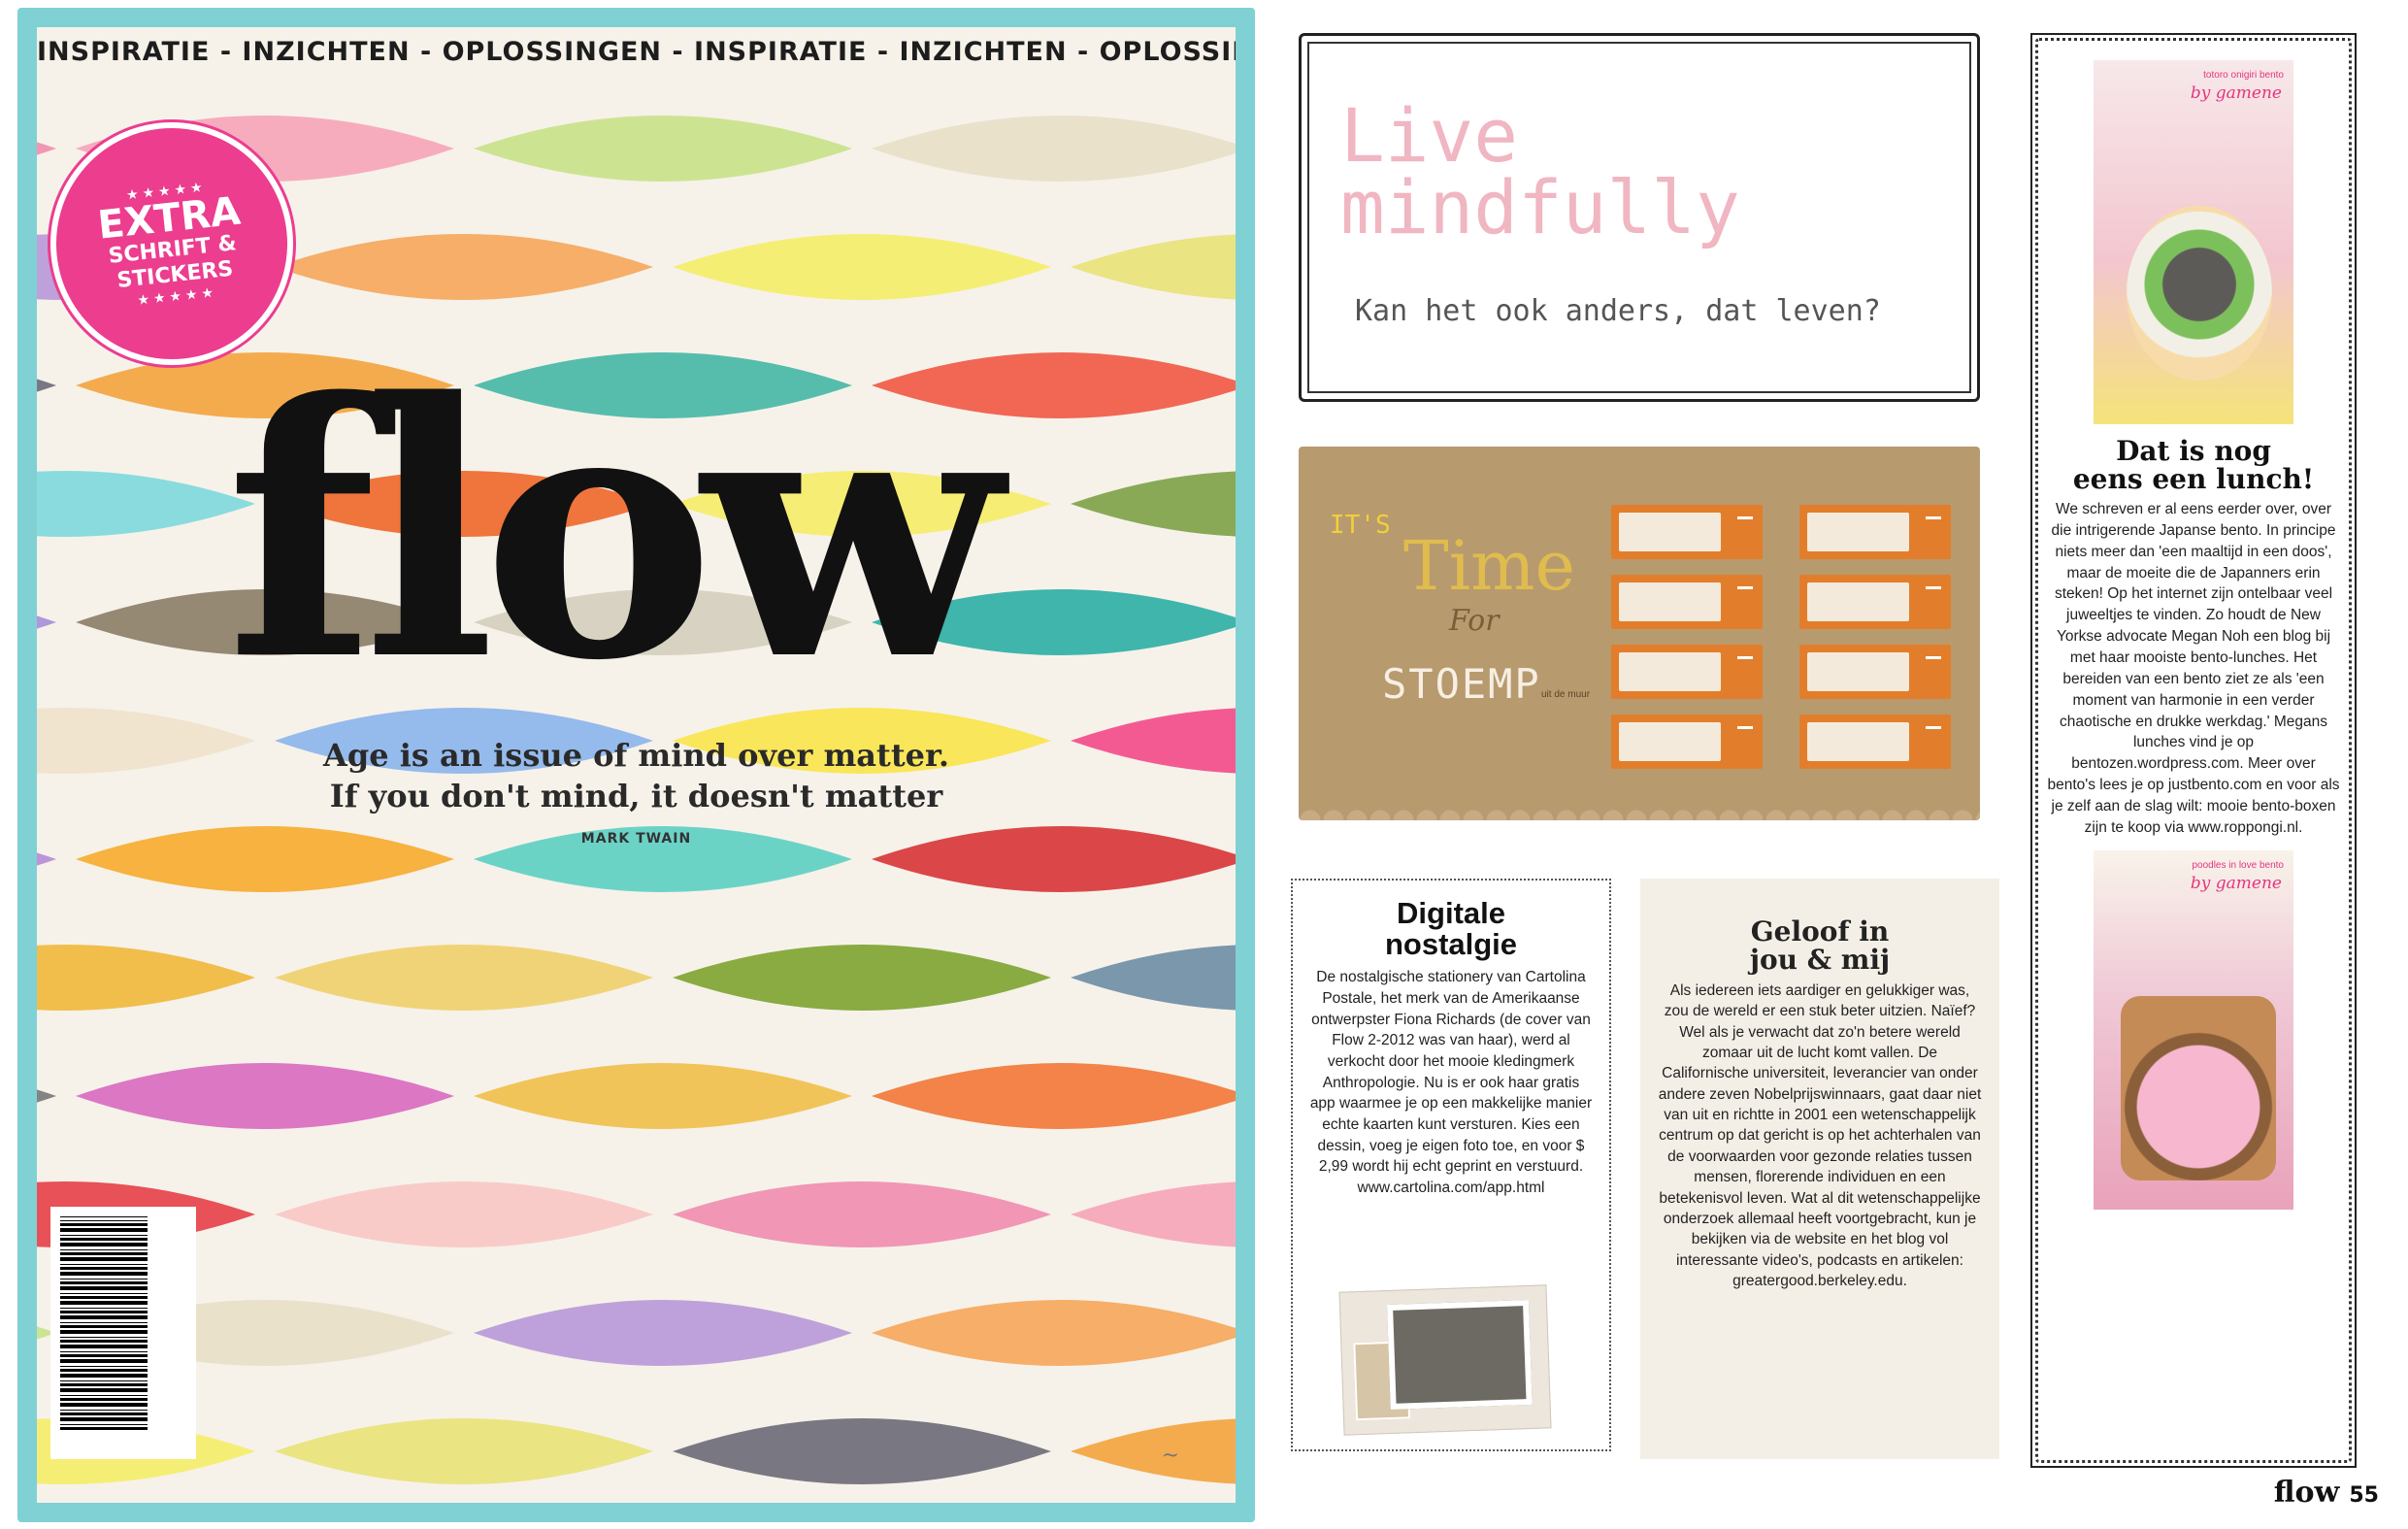 Image resolution: width=2408 pixels, height=1529 pixels. What do you see at coordinates (2364, 1495) in the screenshot?
I see `page-number: 55` at bounding box center [2364, 1495].